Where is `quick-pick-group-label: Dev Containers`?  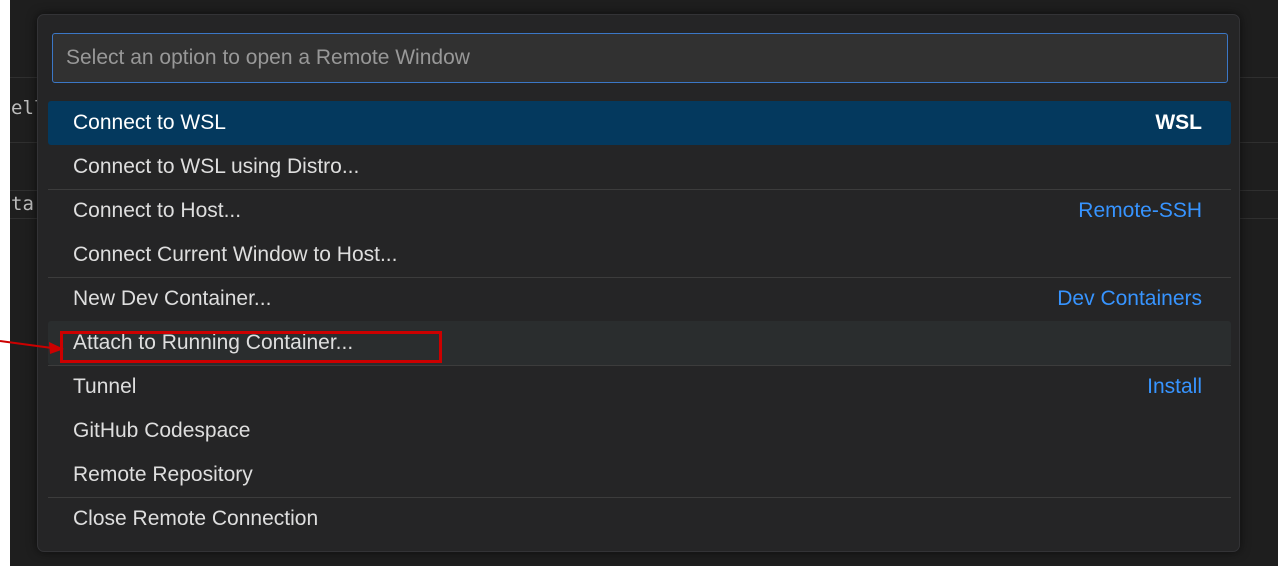
quick-pick-group-label: Dev Containers is located at coordinates (1129, 298).